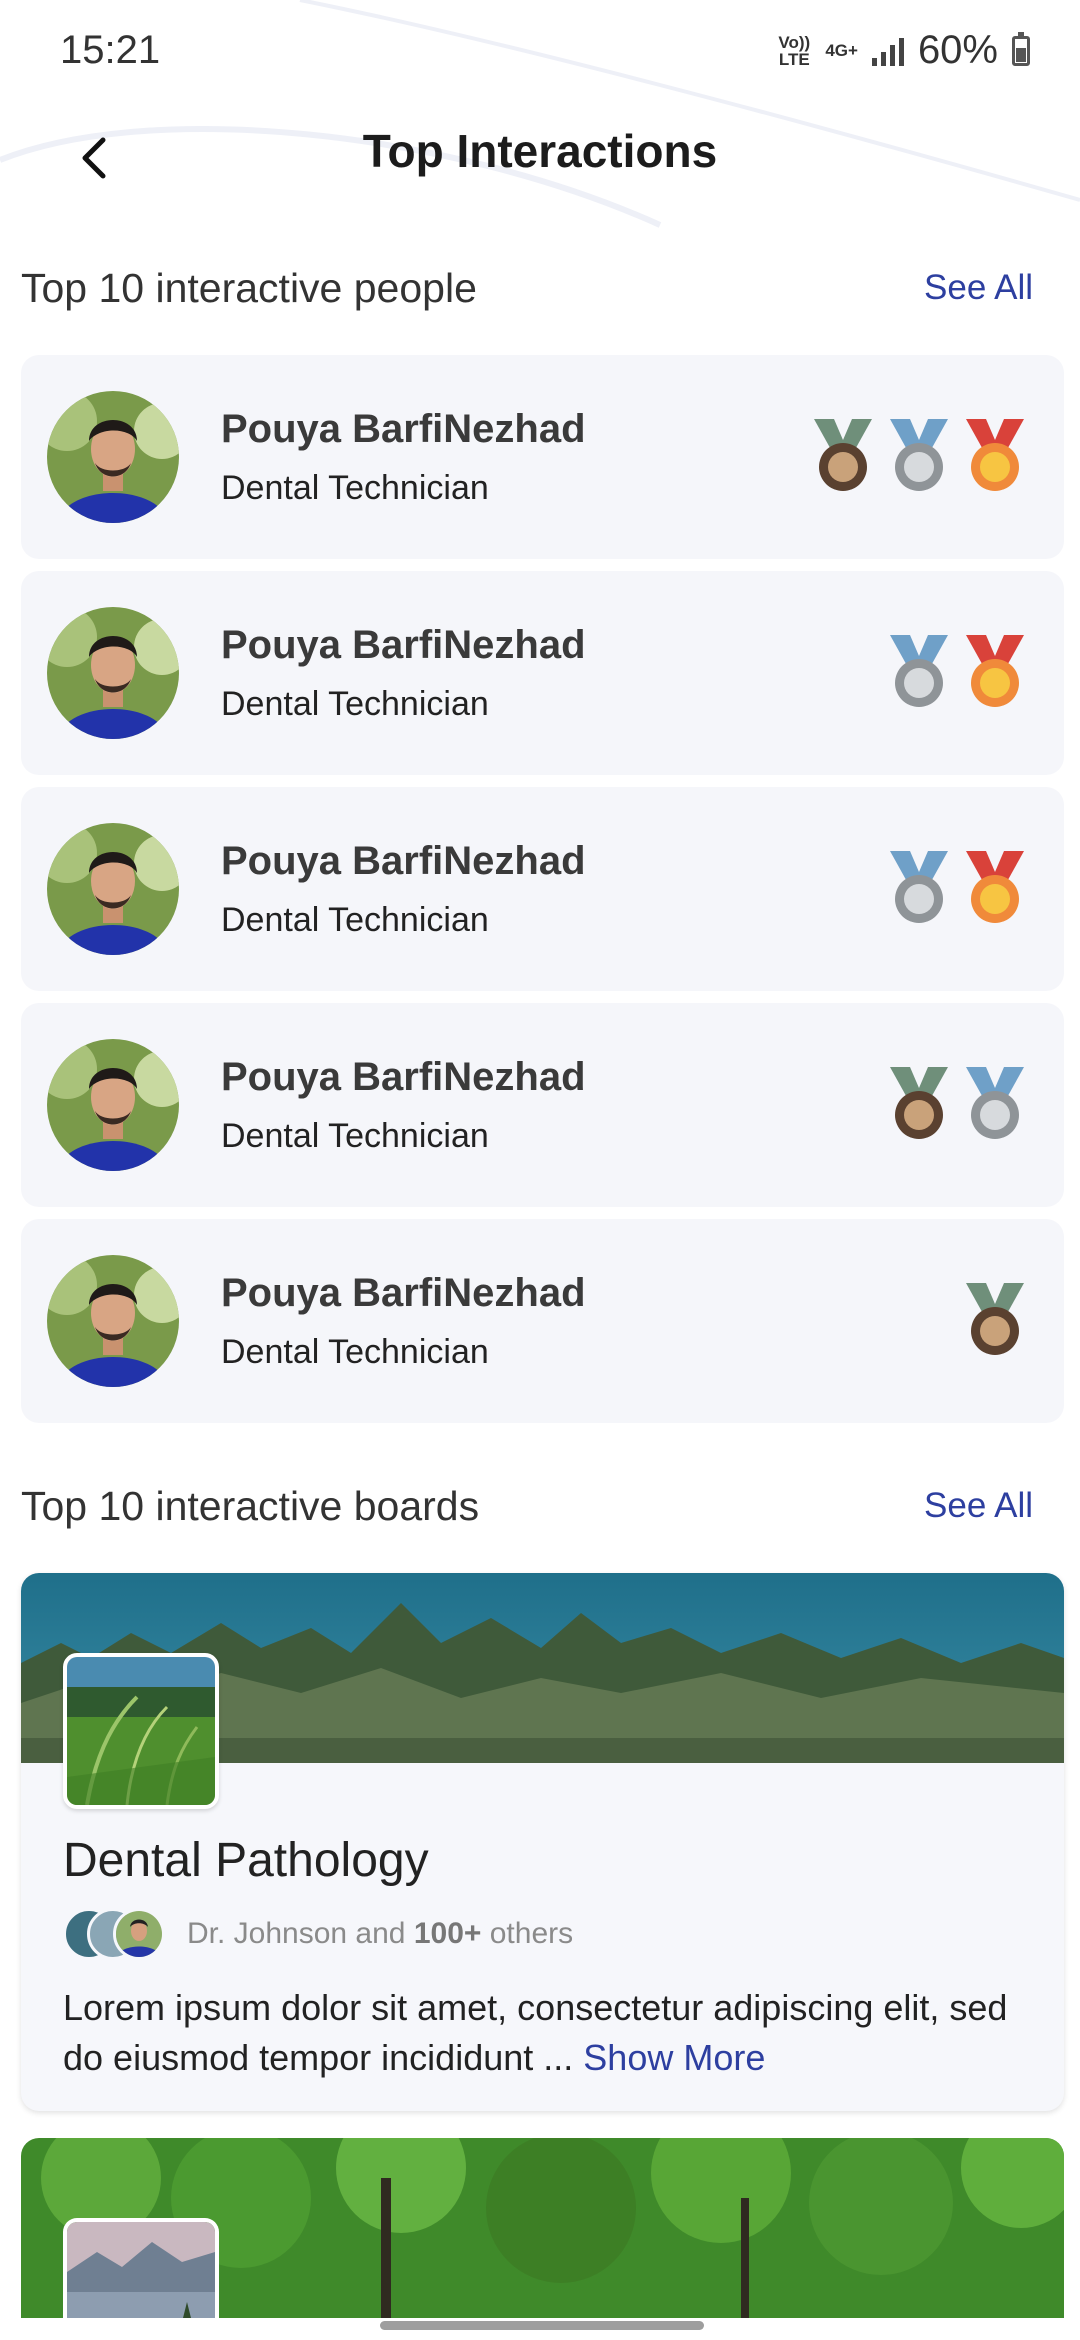  Describe the element at coordinates (674, 2057) in the screenshot. I see `show-more-link: Show More` at that location.